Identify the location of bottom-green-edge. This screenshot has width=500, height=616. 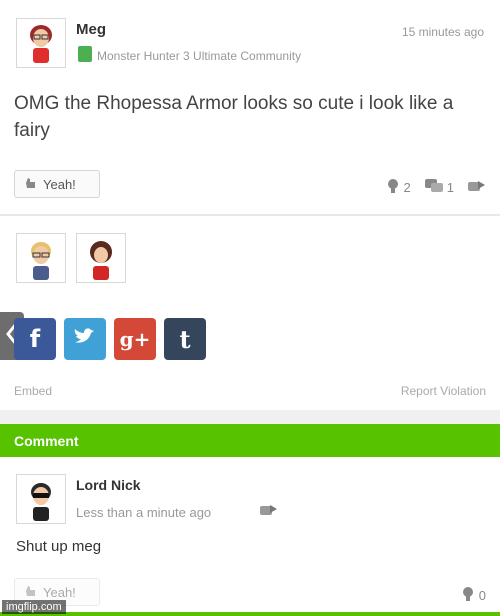
(250, 614).